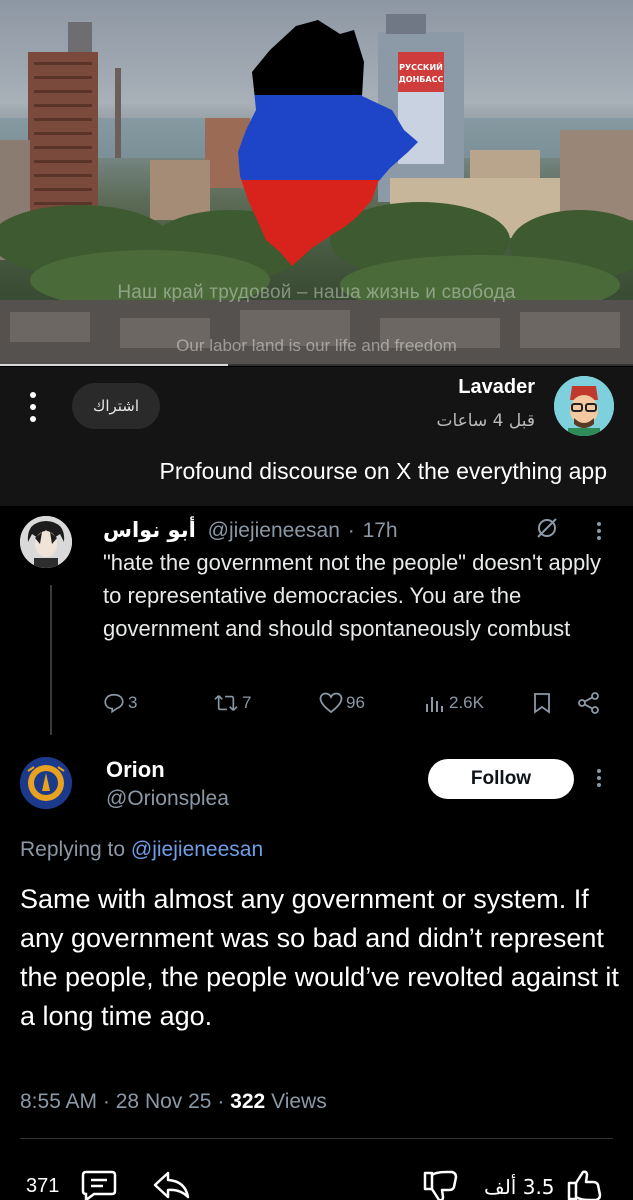 This screenshot has height=1200, width=633. Describe the element at coordinates (226, 703) in the screenshot. I see `repost-icon` at that location.